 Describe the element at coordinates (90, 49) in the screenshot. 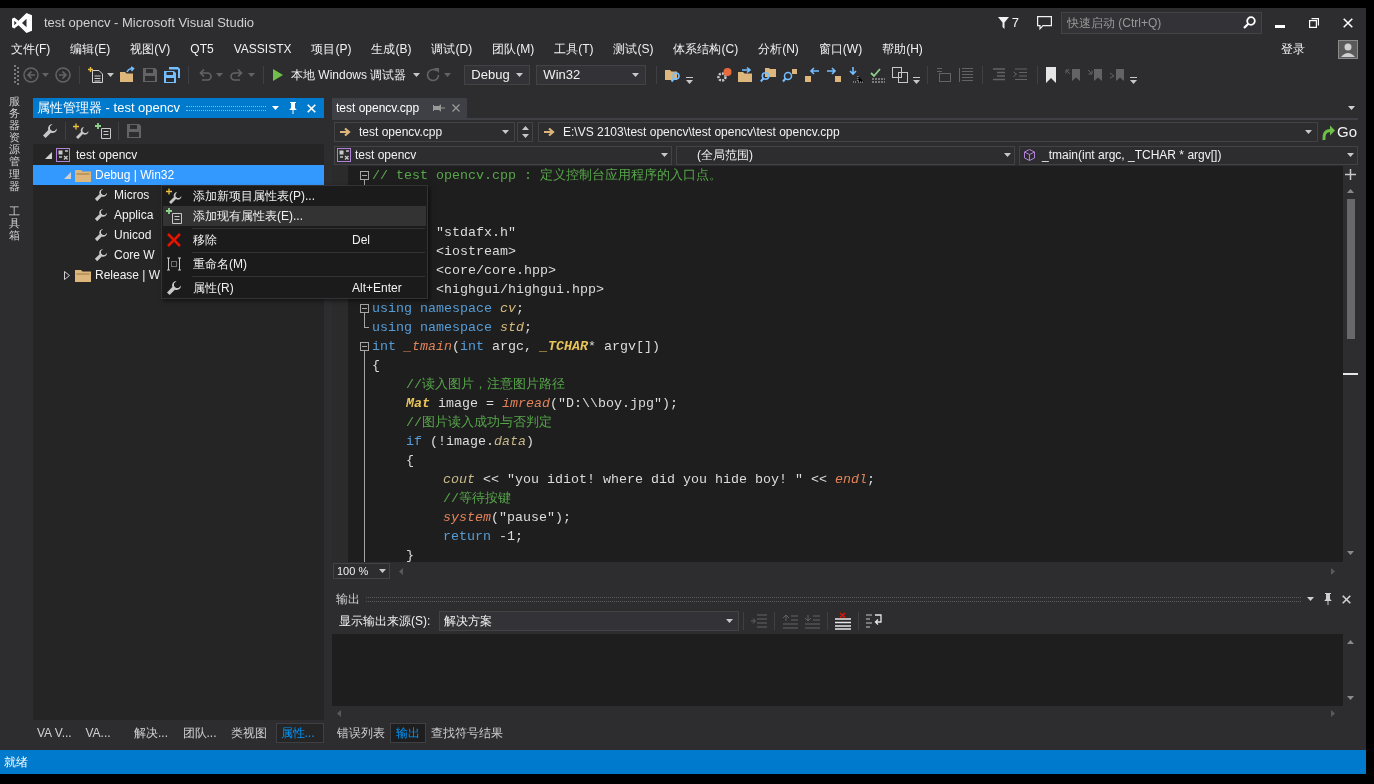

I see `menu-item: 编辑(E)` at that location.